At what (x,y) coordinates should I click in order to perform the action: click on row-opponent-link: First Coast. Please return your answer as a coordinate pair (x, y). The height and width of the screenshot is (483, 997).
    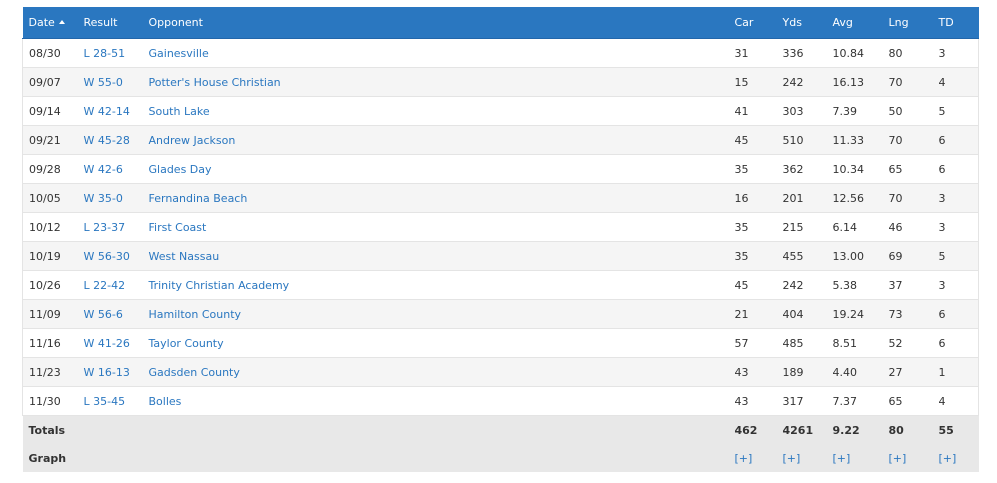
    Looking at the image, I should click on (178, 227).